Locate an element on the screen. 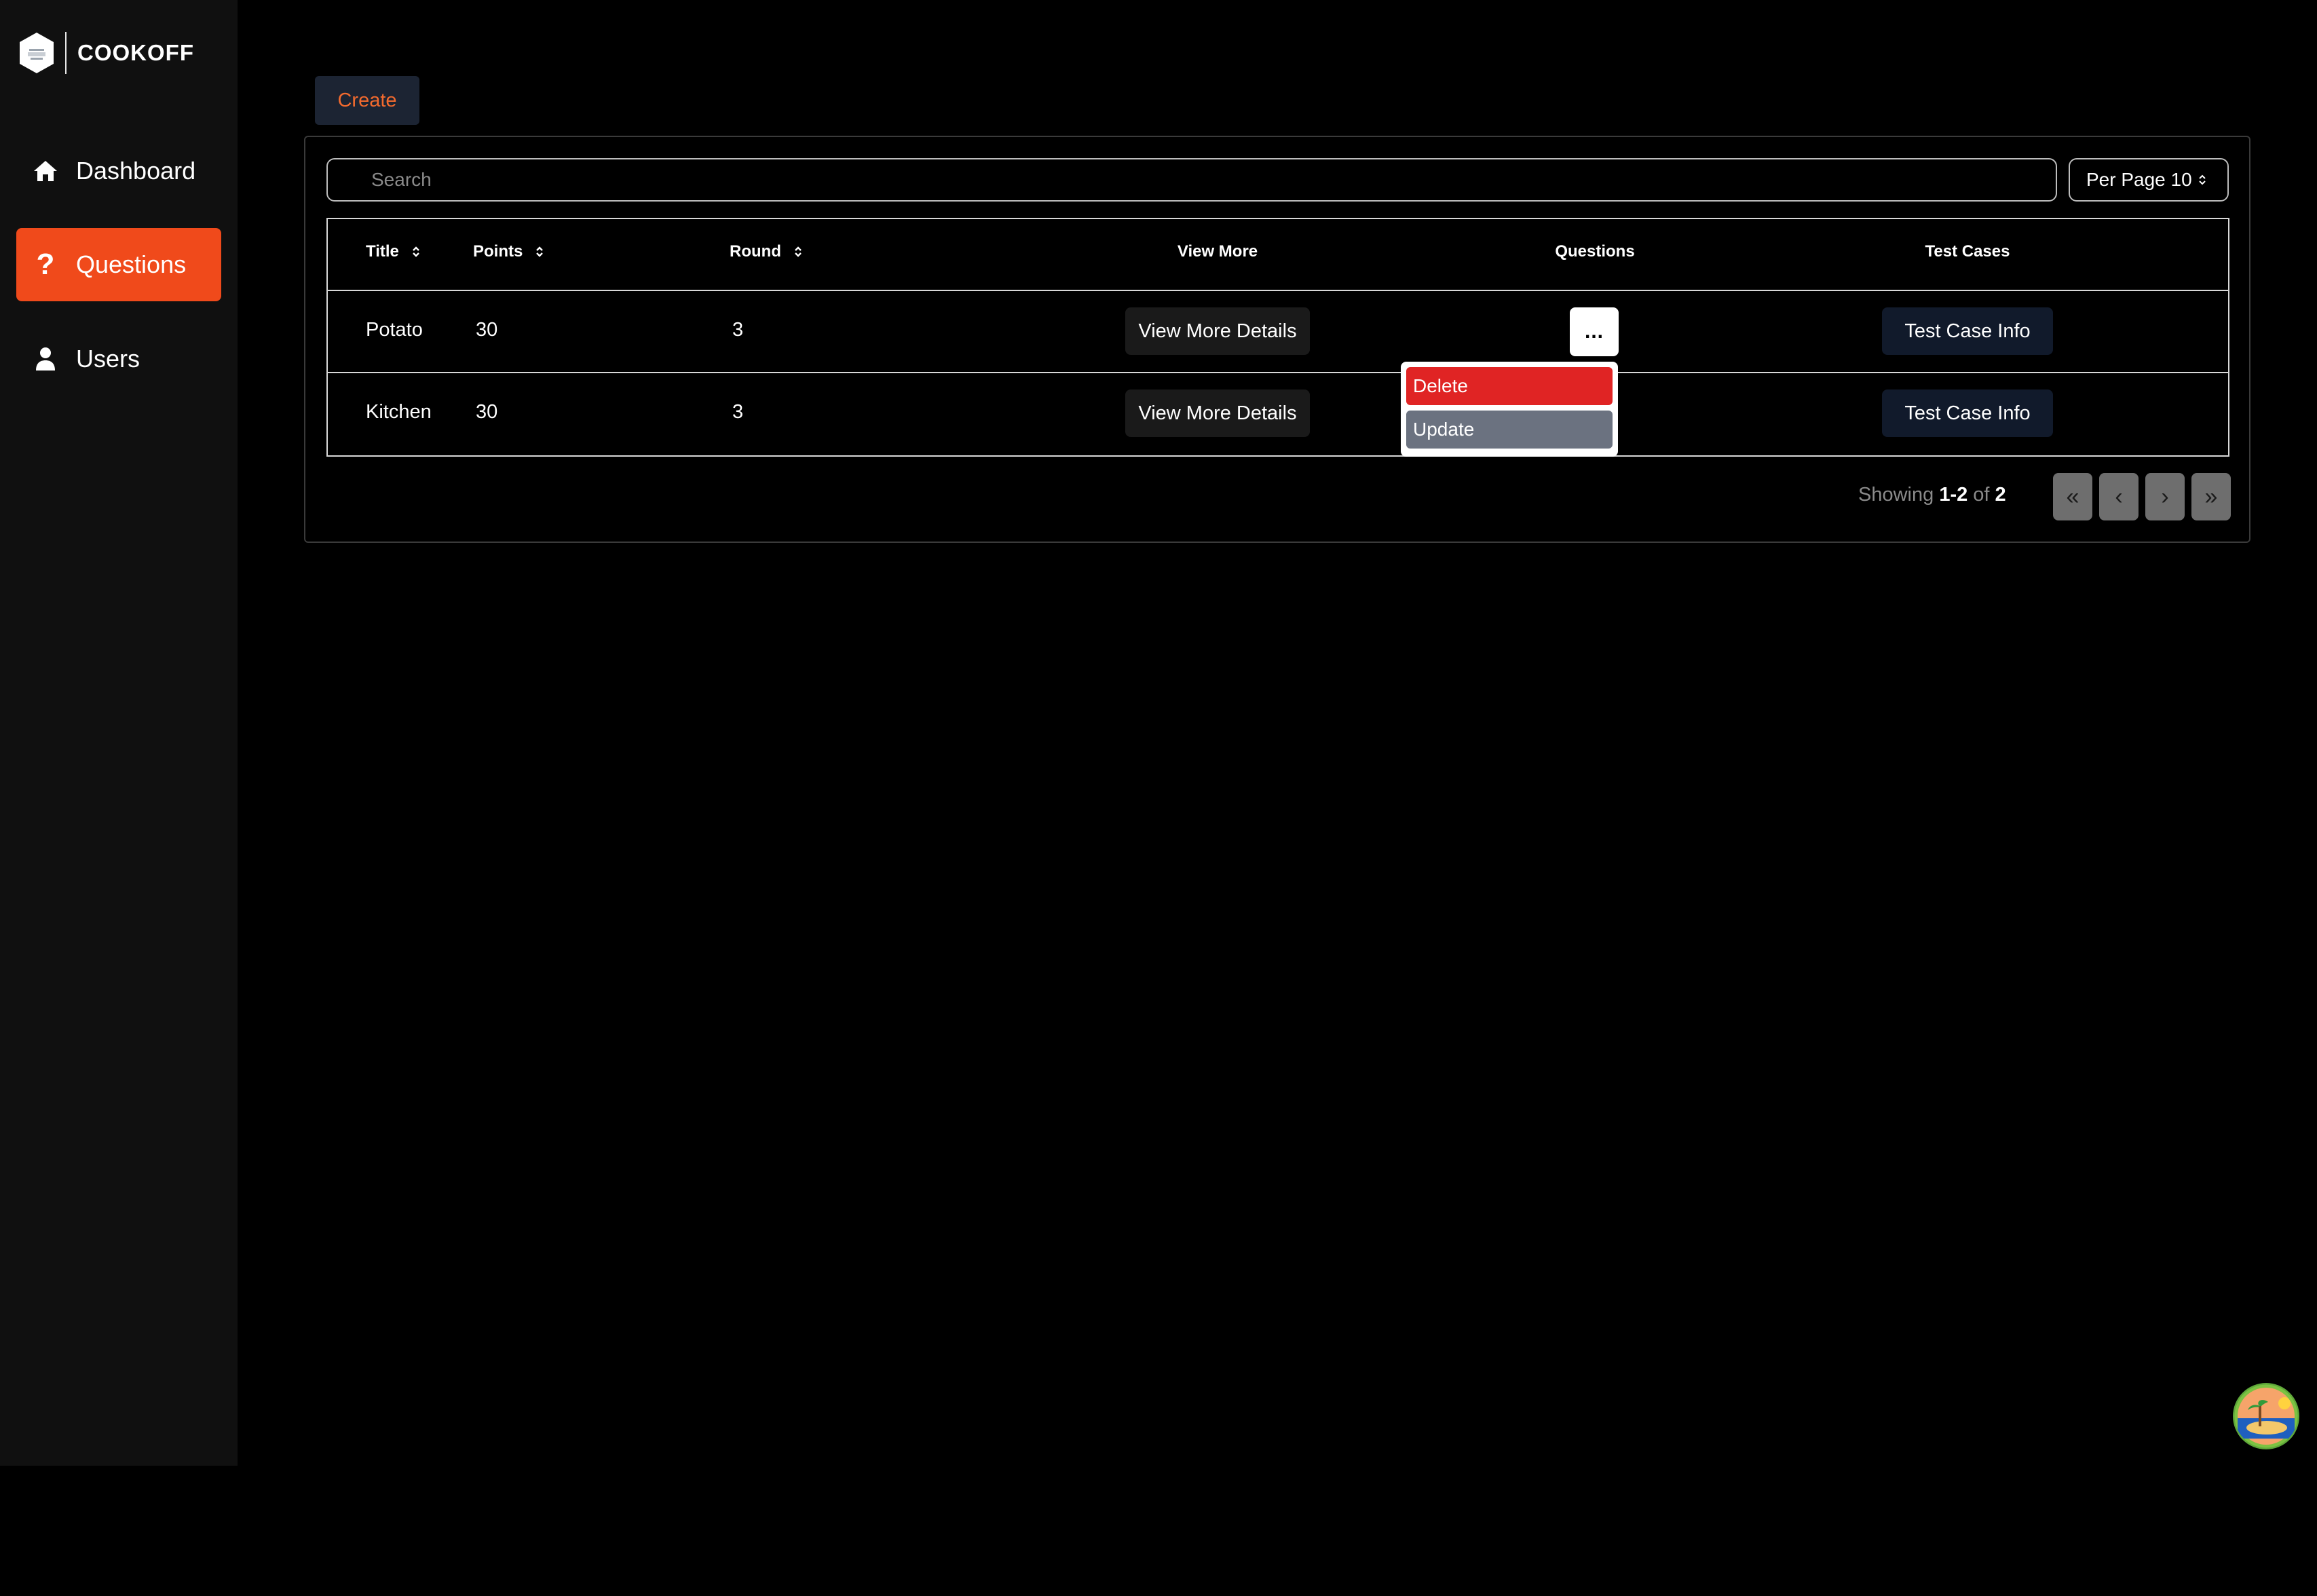 The width and height of the screenshot is (2317, 1596). sidebar-item-dashboard: Dashboard is located at coordinates (119, 171).